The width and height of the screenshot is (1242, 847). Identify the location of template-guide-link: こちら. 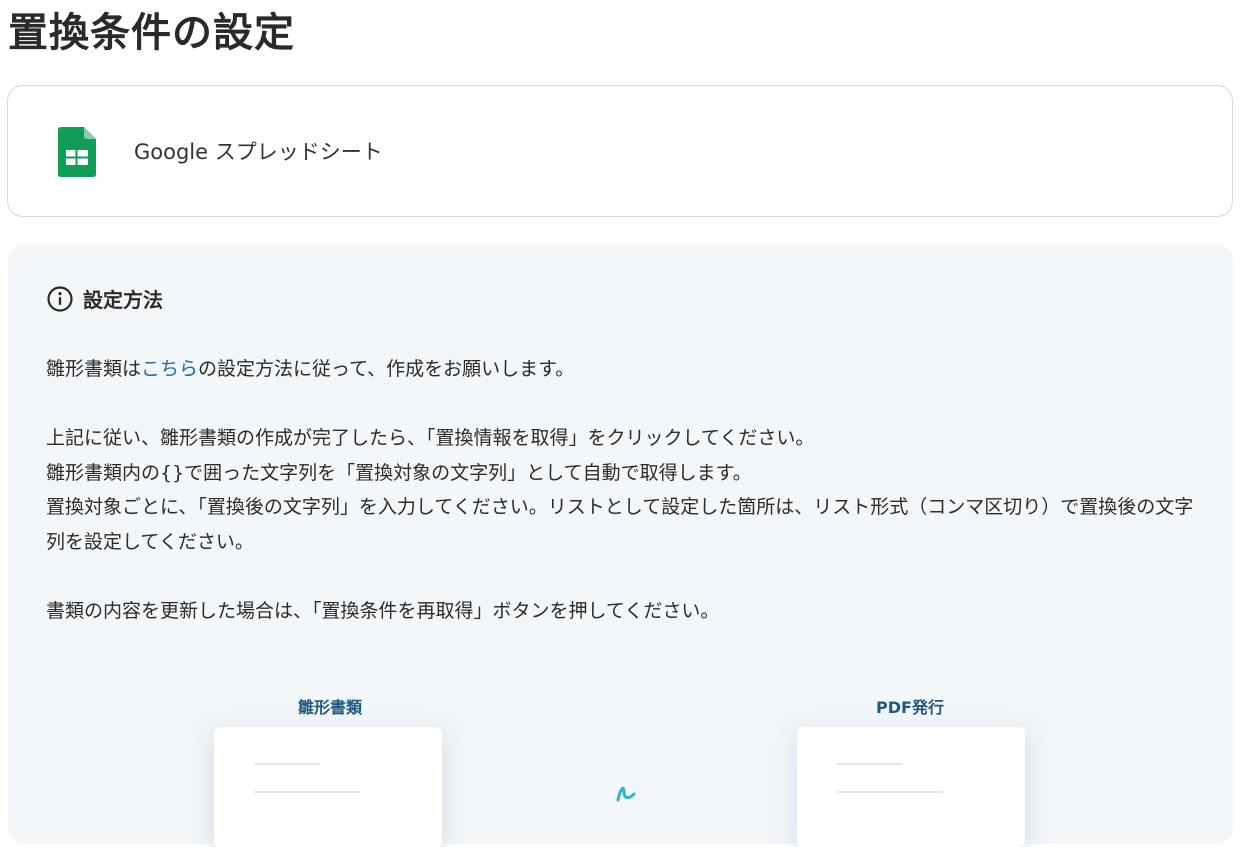
(169, 369).